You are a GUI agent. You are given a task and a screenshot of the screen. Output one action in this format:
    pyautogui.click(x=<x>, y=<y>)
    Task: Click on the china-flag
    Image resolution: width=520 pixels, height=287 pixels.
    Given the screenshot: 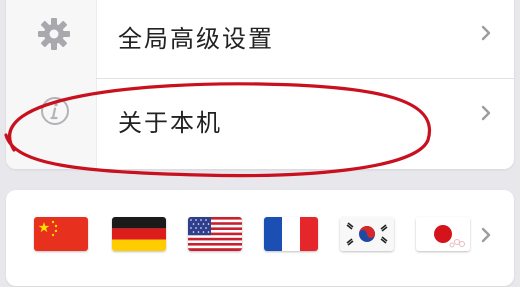 What is the action you would take?
    pyautogui.click(x=61, y=234)
    